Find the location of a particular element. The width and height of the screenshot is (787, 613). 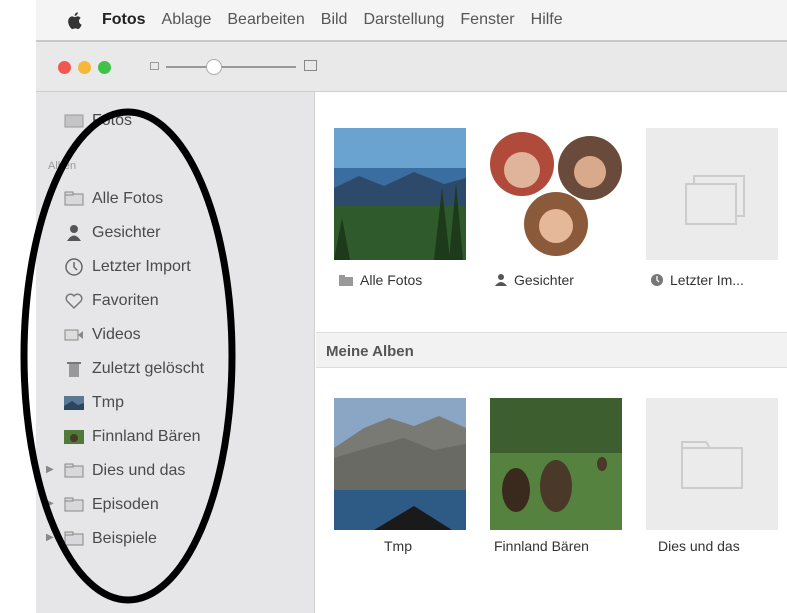

album-caption-finnland-baeren: Finnland Bären is located at coordinates (541, 546).